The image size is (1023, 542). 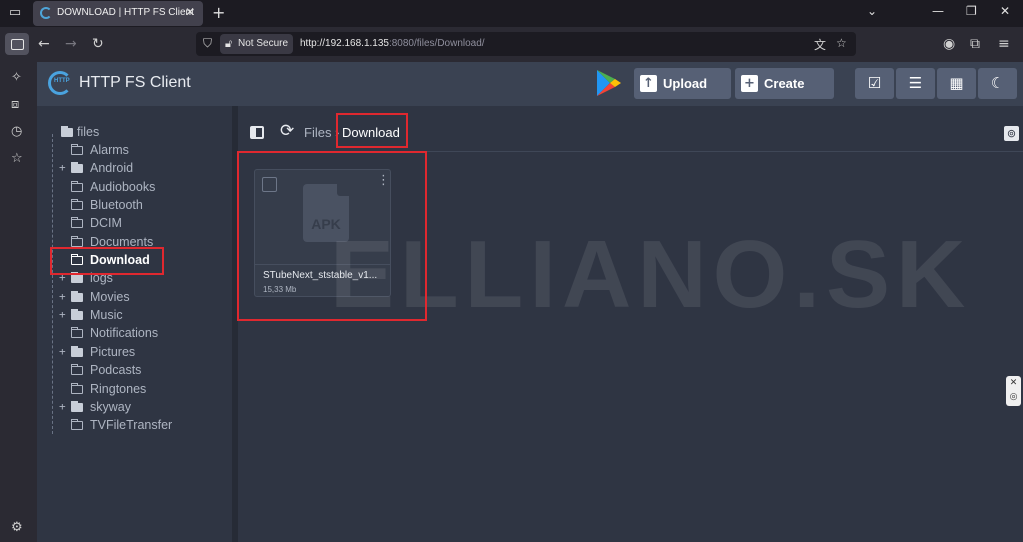 What do you see at coordinates (124, 333) in the screenshot?
I see `tree-item-label: Notifications` at bounding box center [124, 333].